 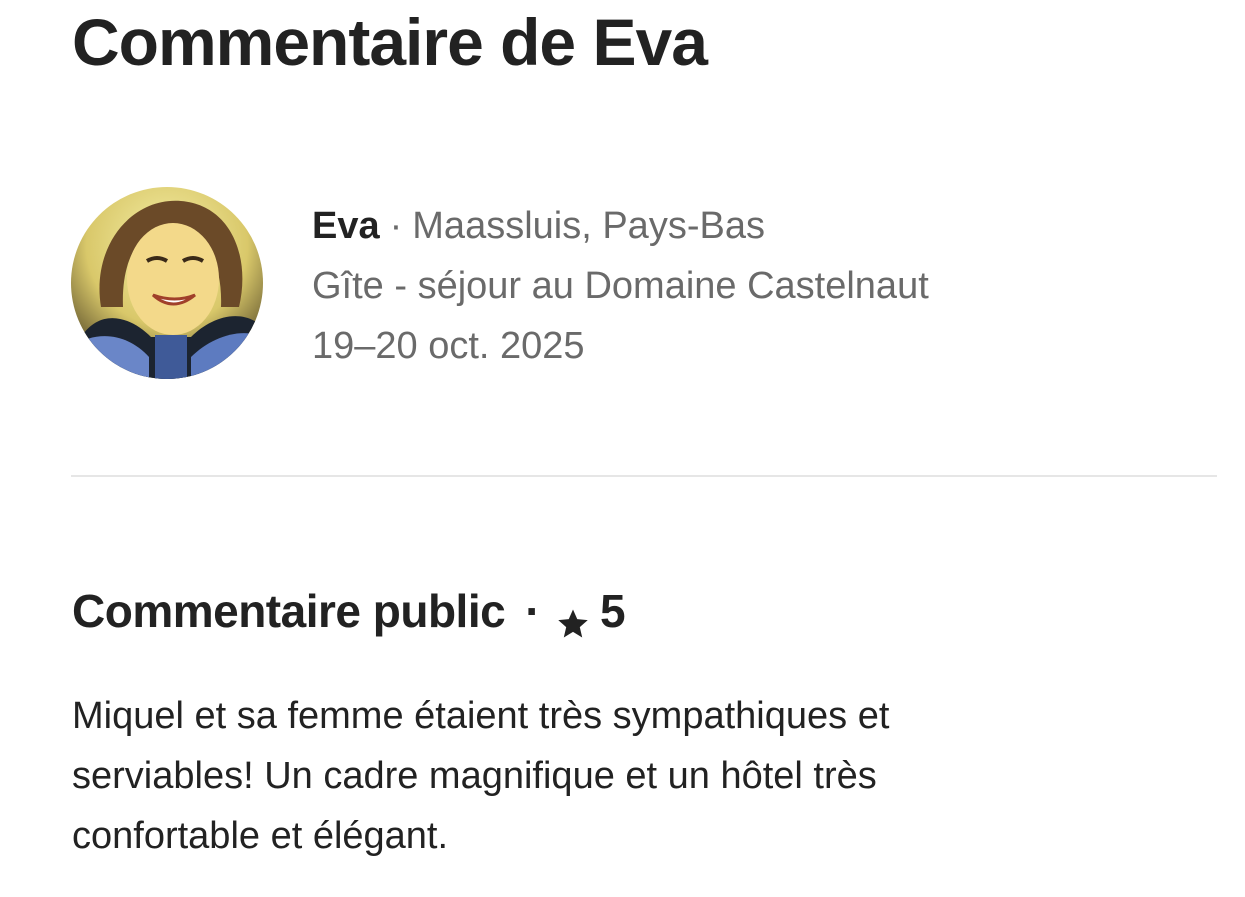 What do you see at coordinates (644, 476) in the screenshot?
I see `section-divider` at bounding box center [644, 476].